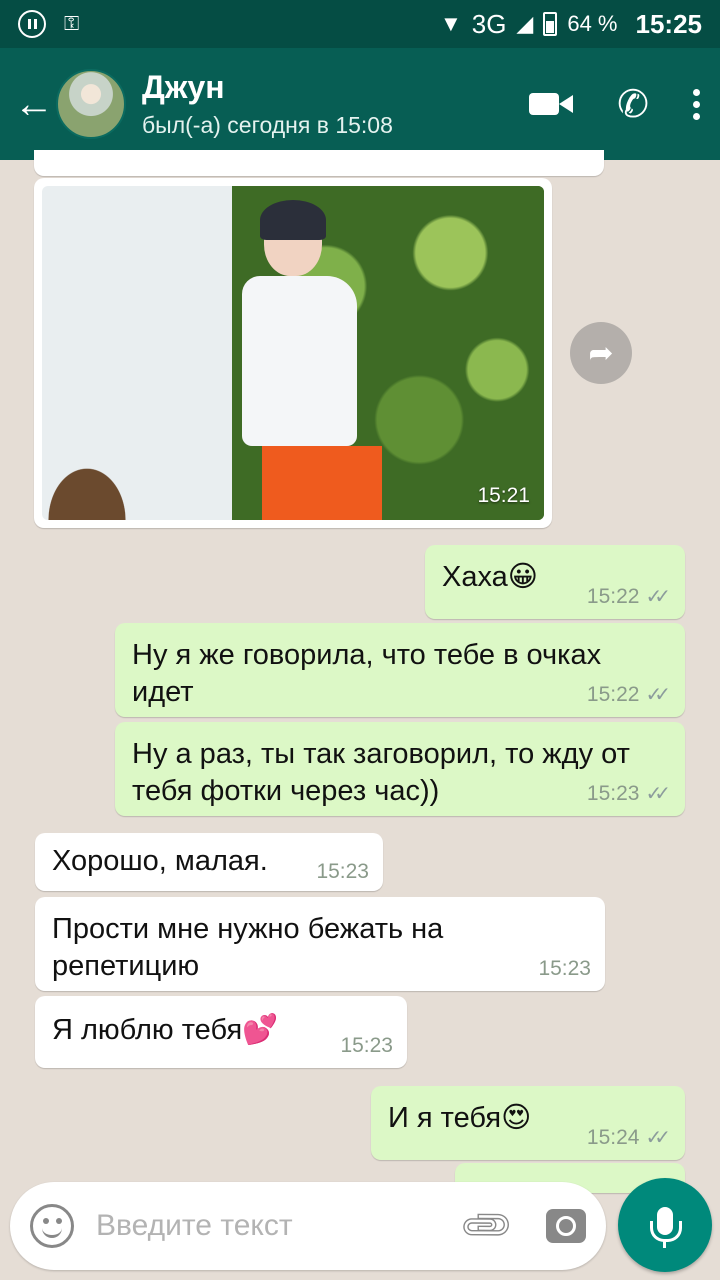  Describe the element at coordinates (487, 1226) in the screenshot. I see `paperclip-icon: 📎︎` at that location.